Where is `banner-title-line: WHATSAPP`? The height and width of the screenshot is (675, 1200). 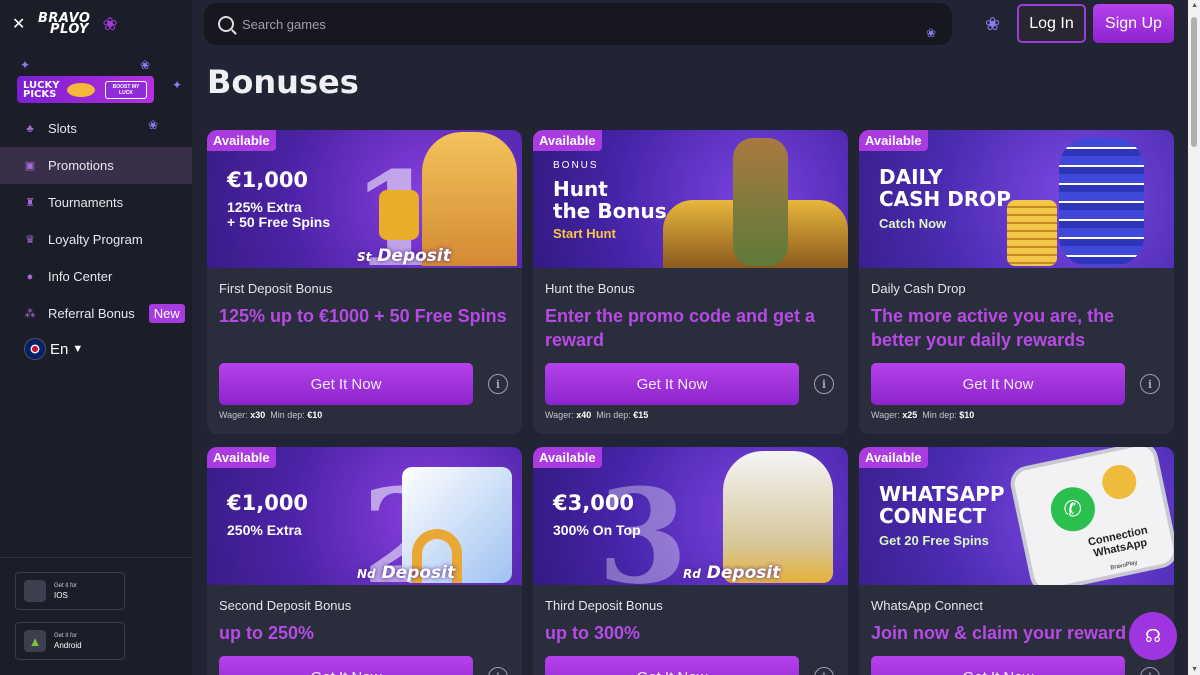 banner-title-line: WHATSAPP is located at coordinates (942, 494).